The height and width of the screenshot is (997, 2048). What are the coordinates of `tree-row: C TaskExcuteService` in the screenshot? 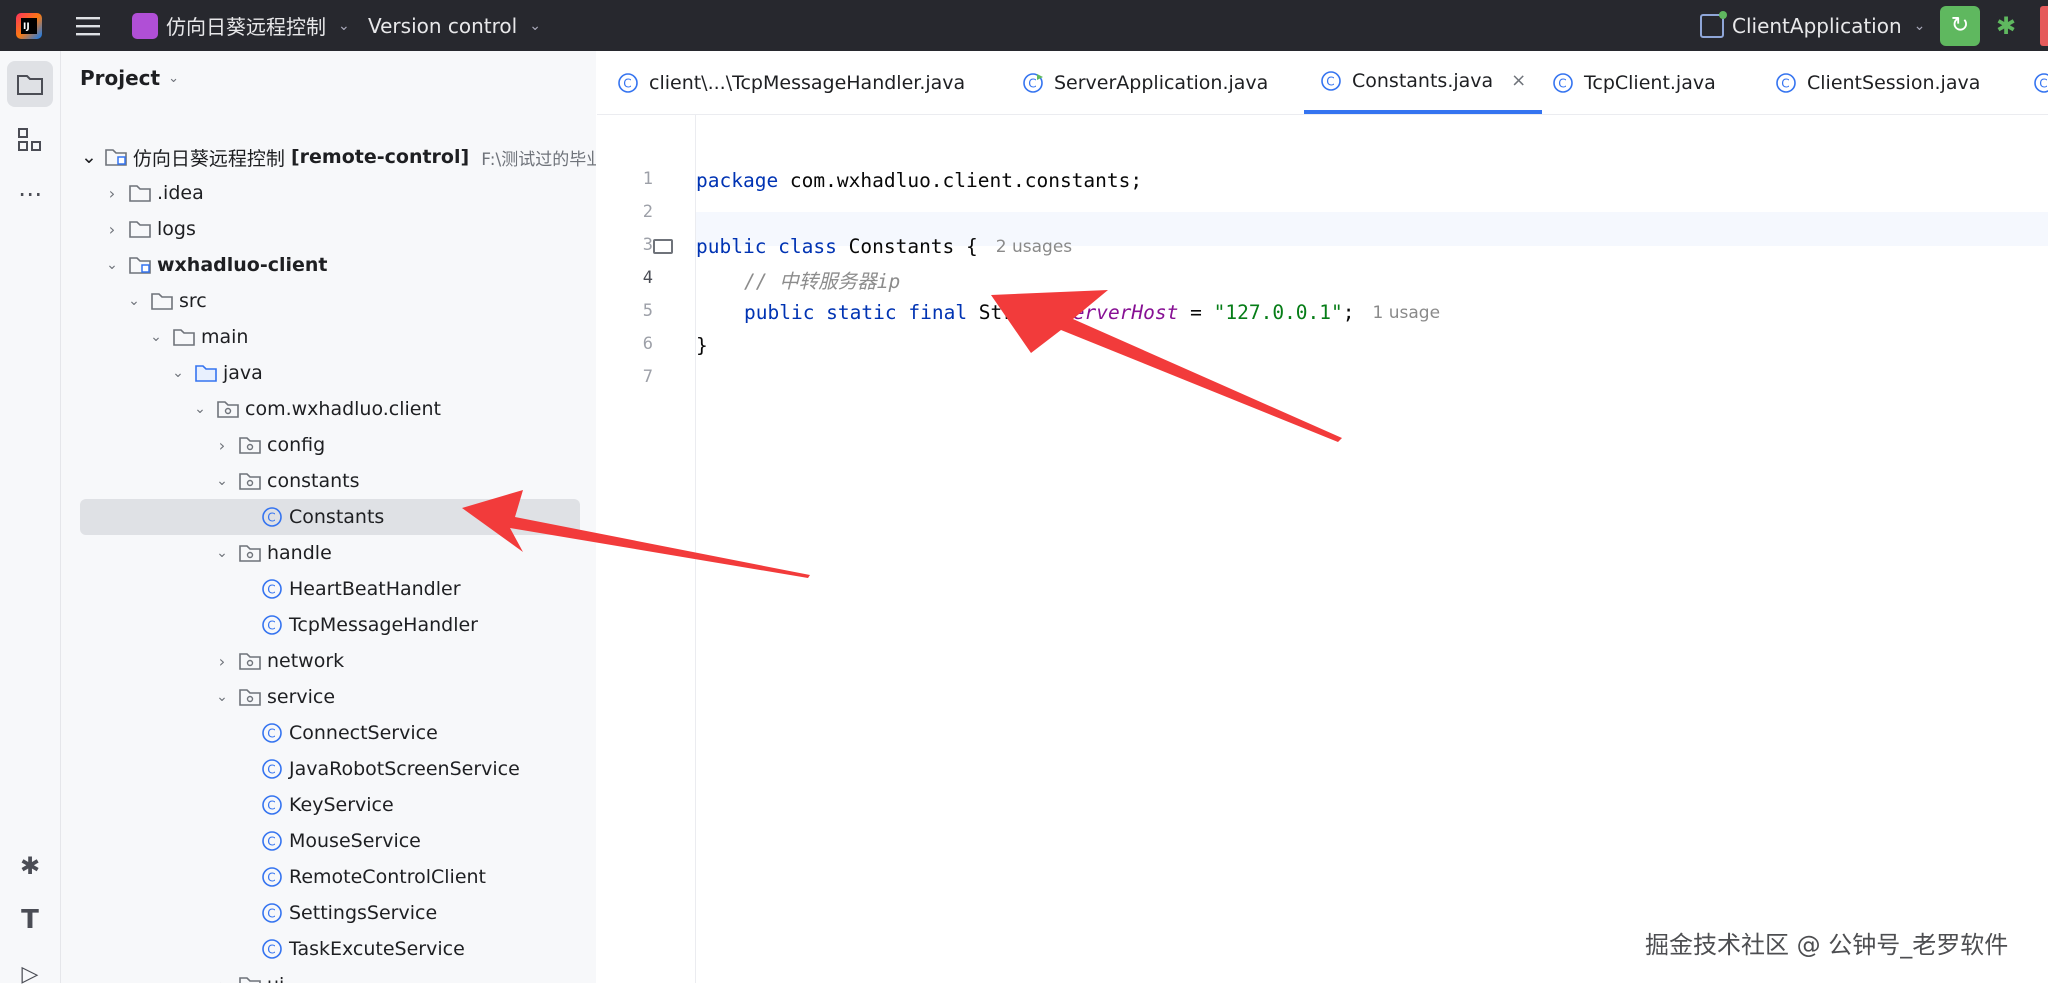 It's located at (321, 949).